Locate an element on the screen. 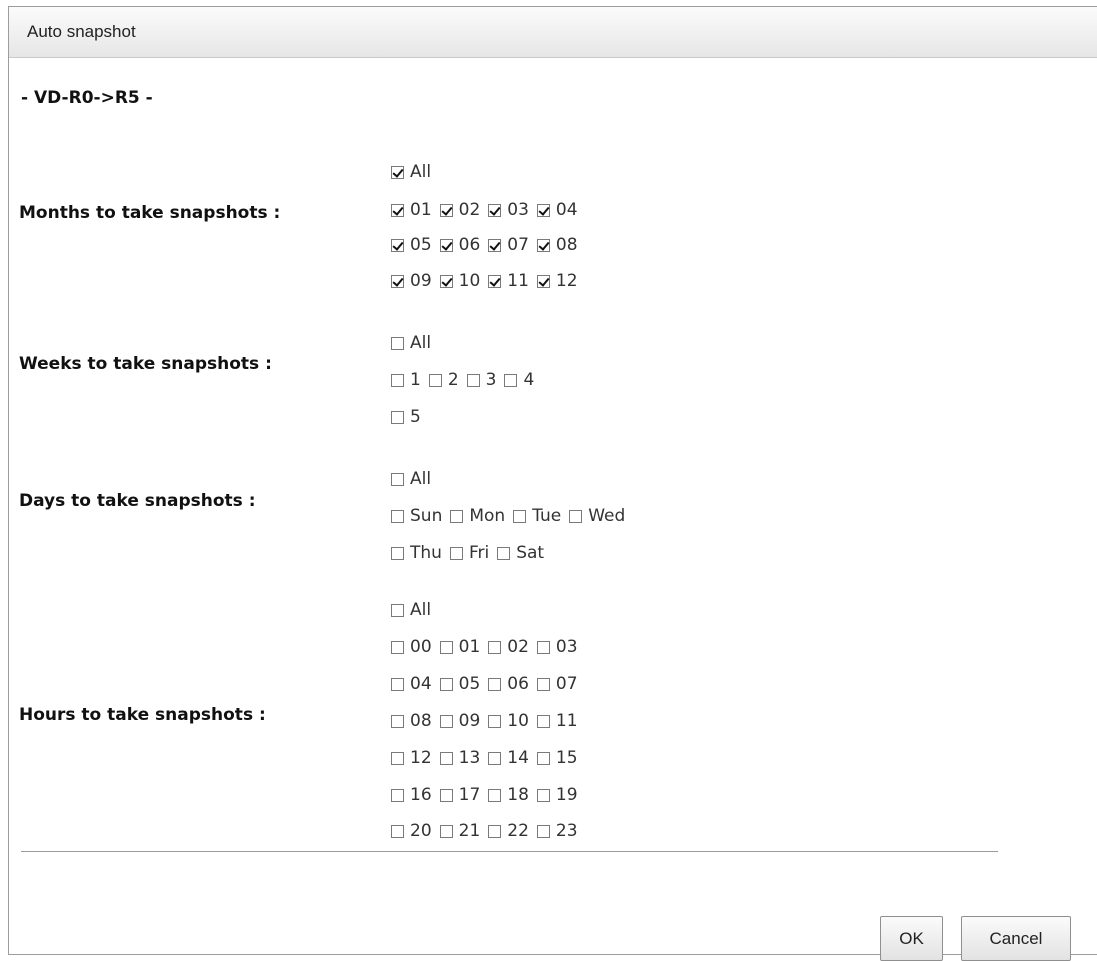  hours-checkbox-02: 02 is located at coordinates (508, 647).